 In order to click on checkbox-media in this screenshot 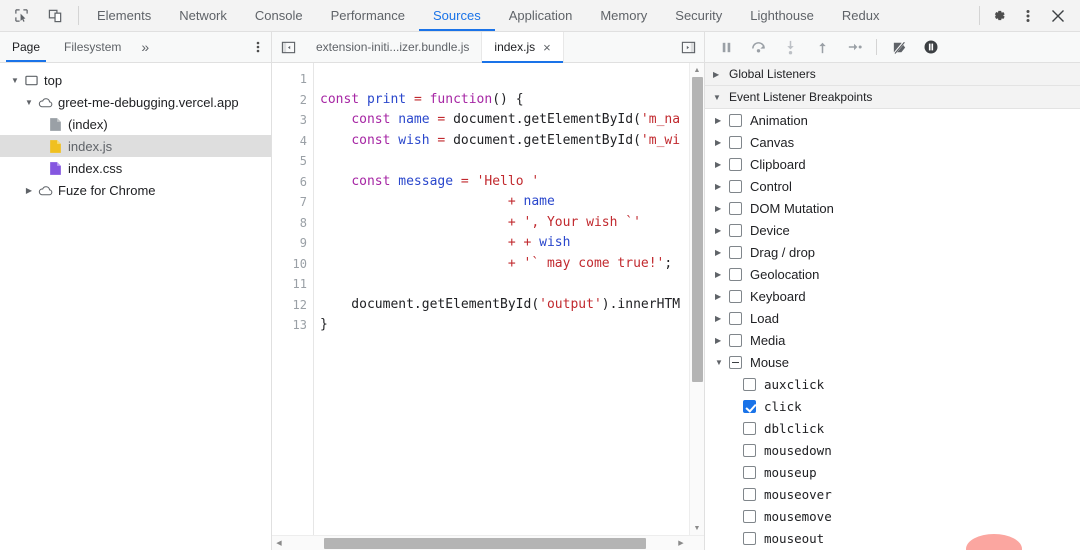, I will do `click(735, 340)`.